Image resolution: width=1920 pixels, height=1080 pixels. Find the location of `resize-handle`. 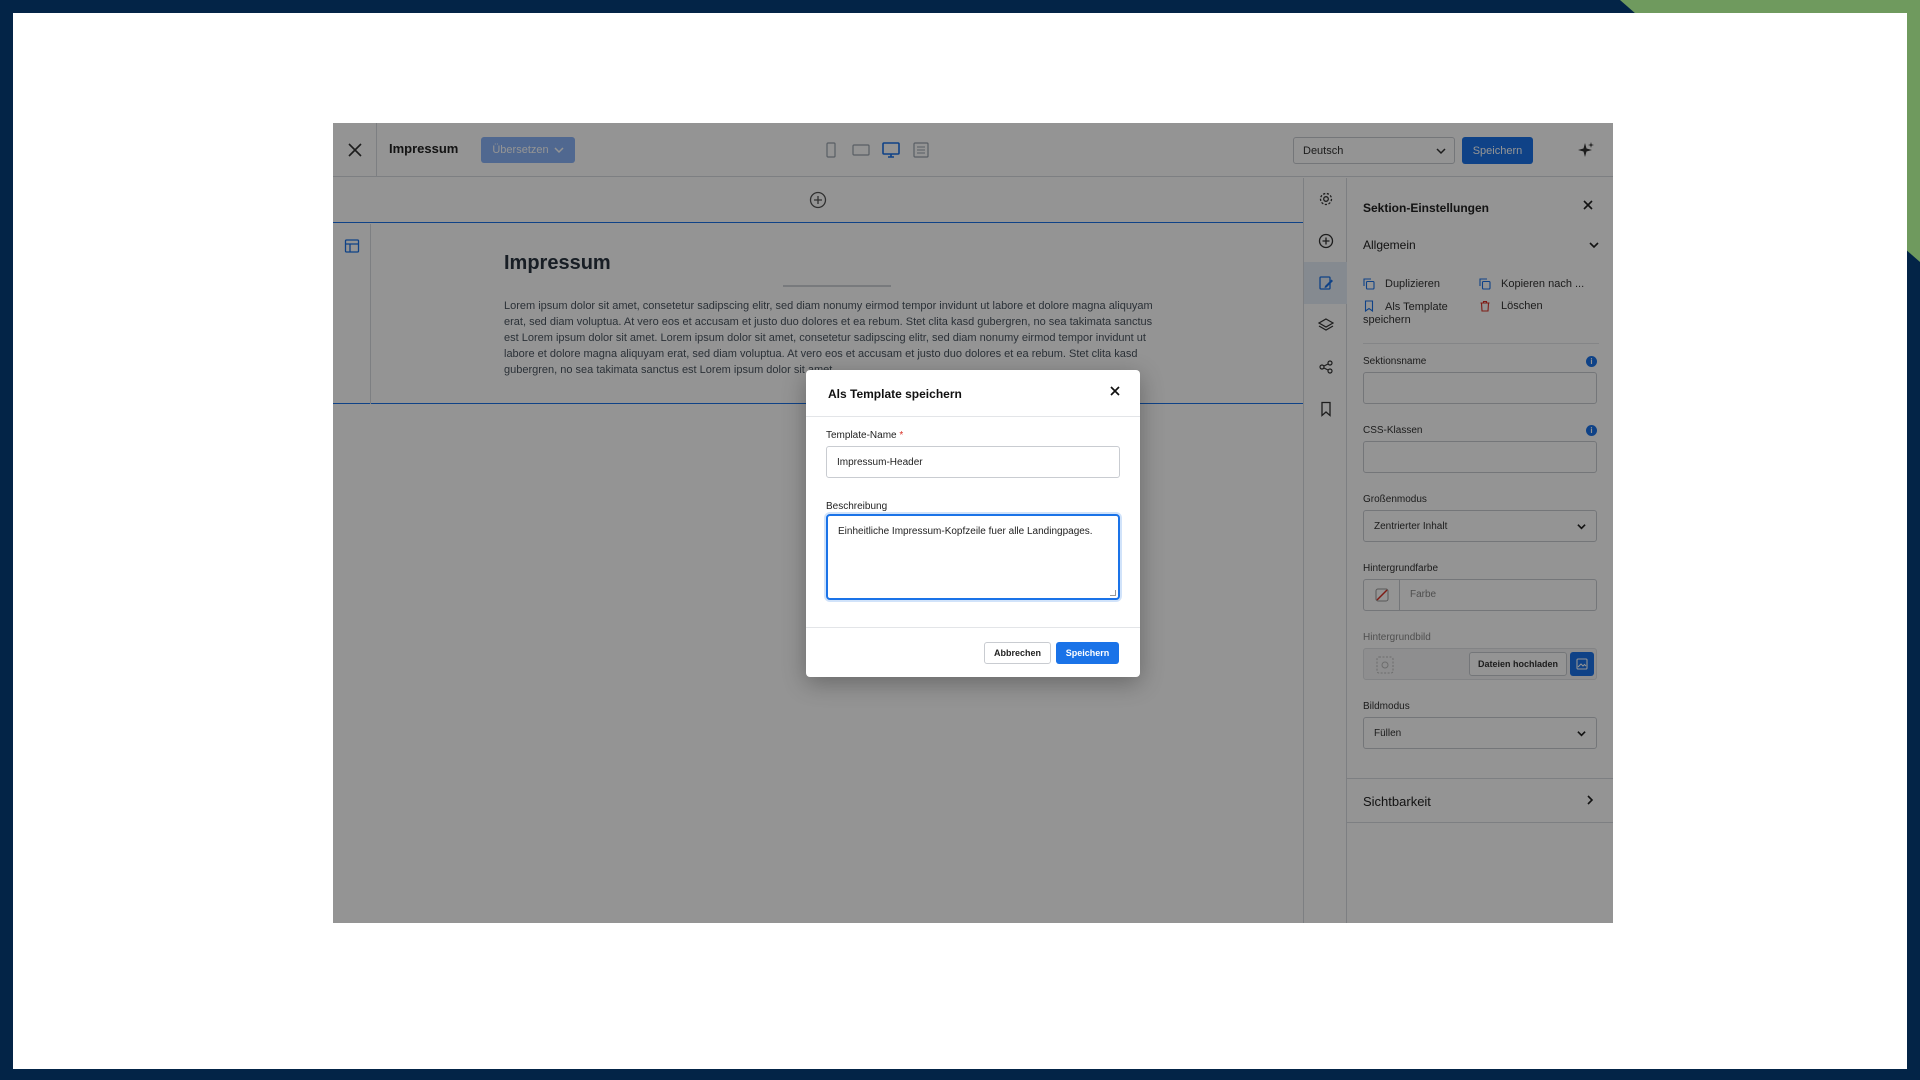

resize-handle is located at coordinates (1113, 593).